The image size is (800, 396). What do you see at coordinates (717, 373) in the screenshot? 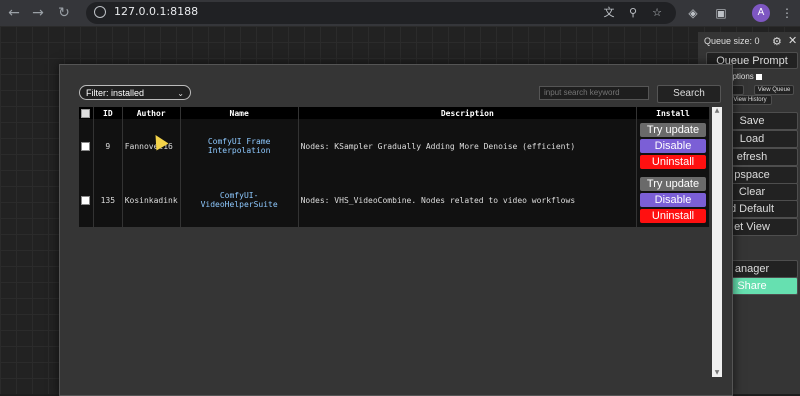
I see `scroll-down-icon: ▼` at bounding box center [717, 373].